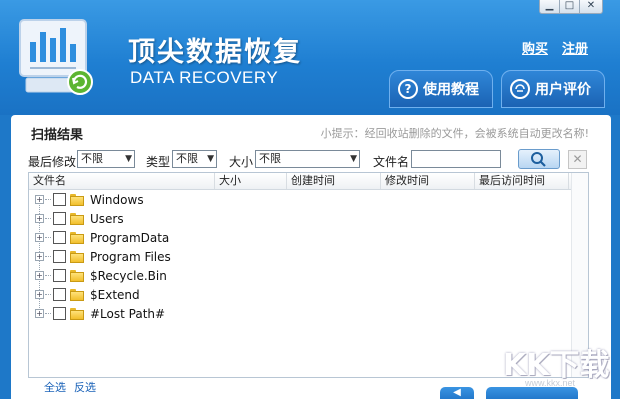 The height and width of the screenshot is (399, 620). I want to click on clear-search-button: ✕, so click(577, 159).